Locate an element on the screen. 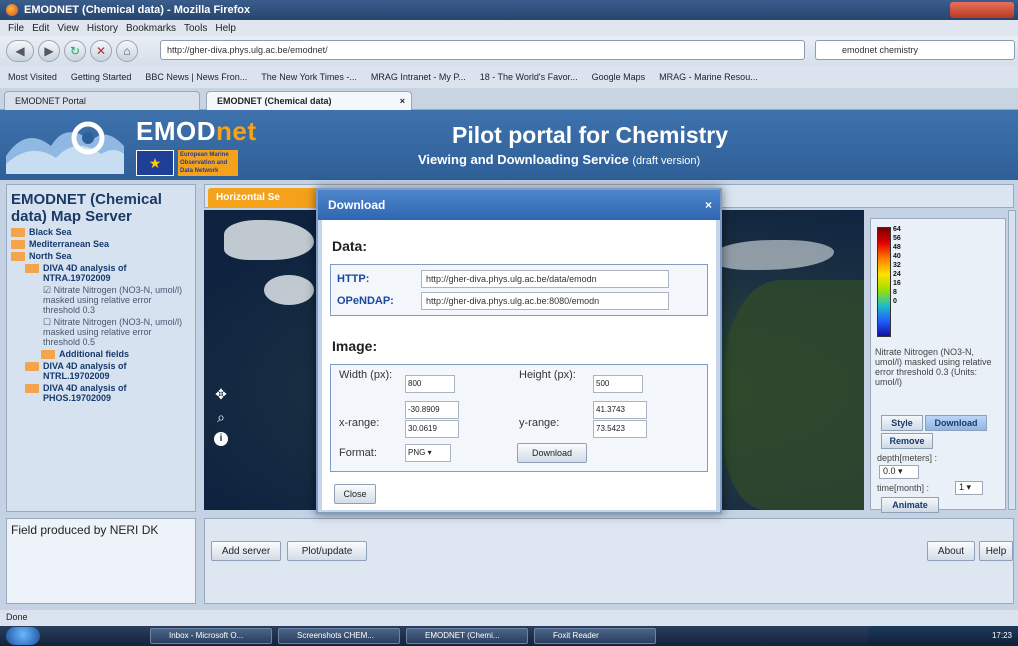 The width and height of the screenshot is (1018, 646). tab-horizontal-section: Horizontal Se is located at coordinates (264, 198).